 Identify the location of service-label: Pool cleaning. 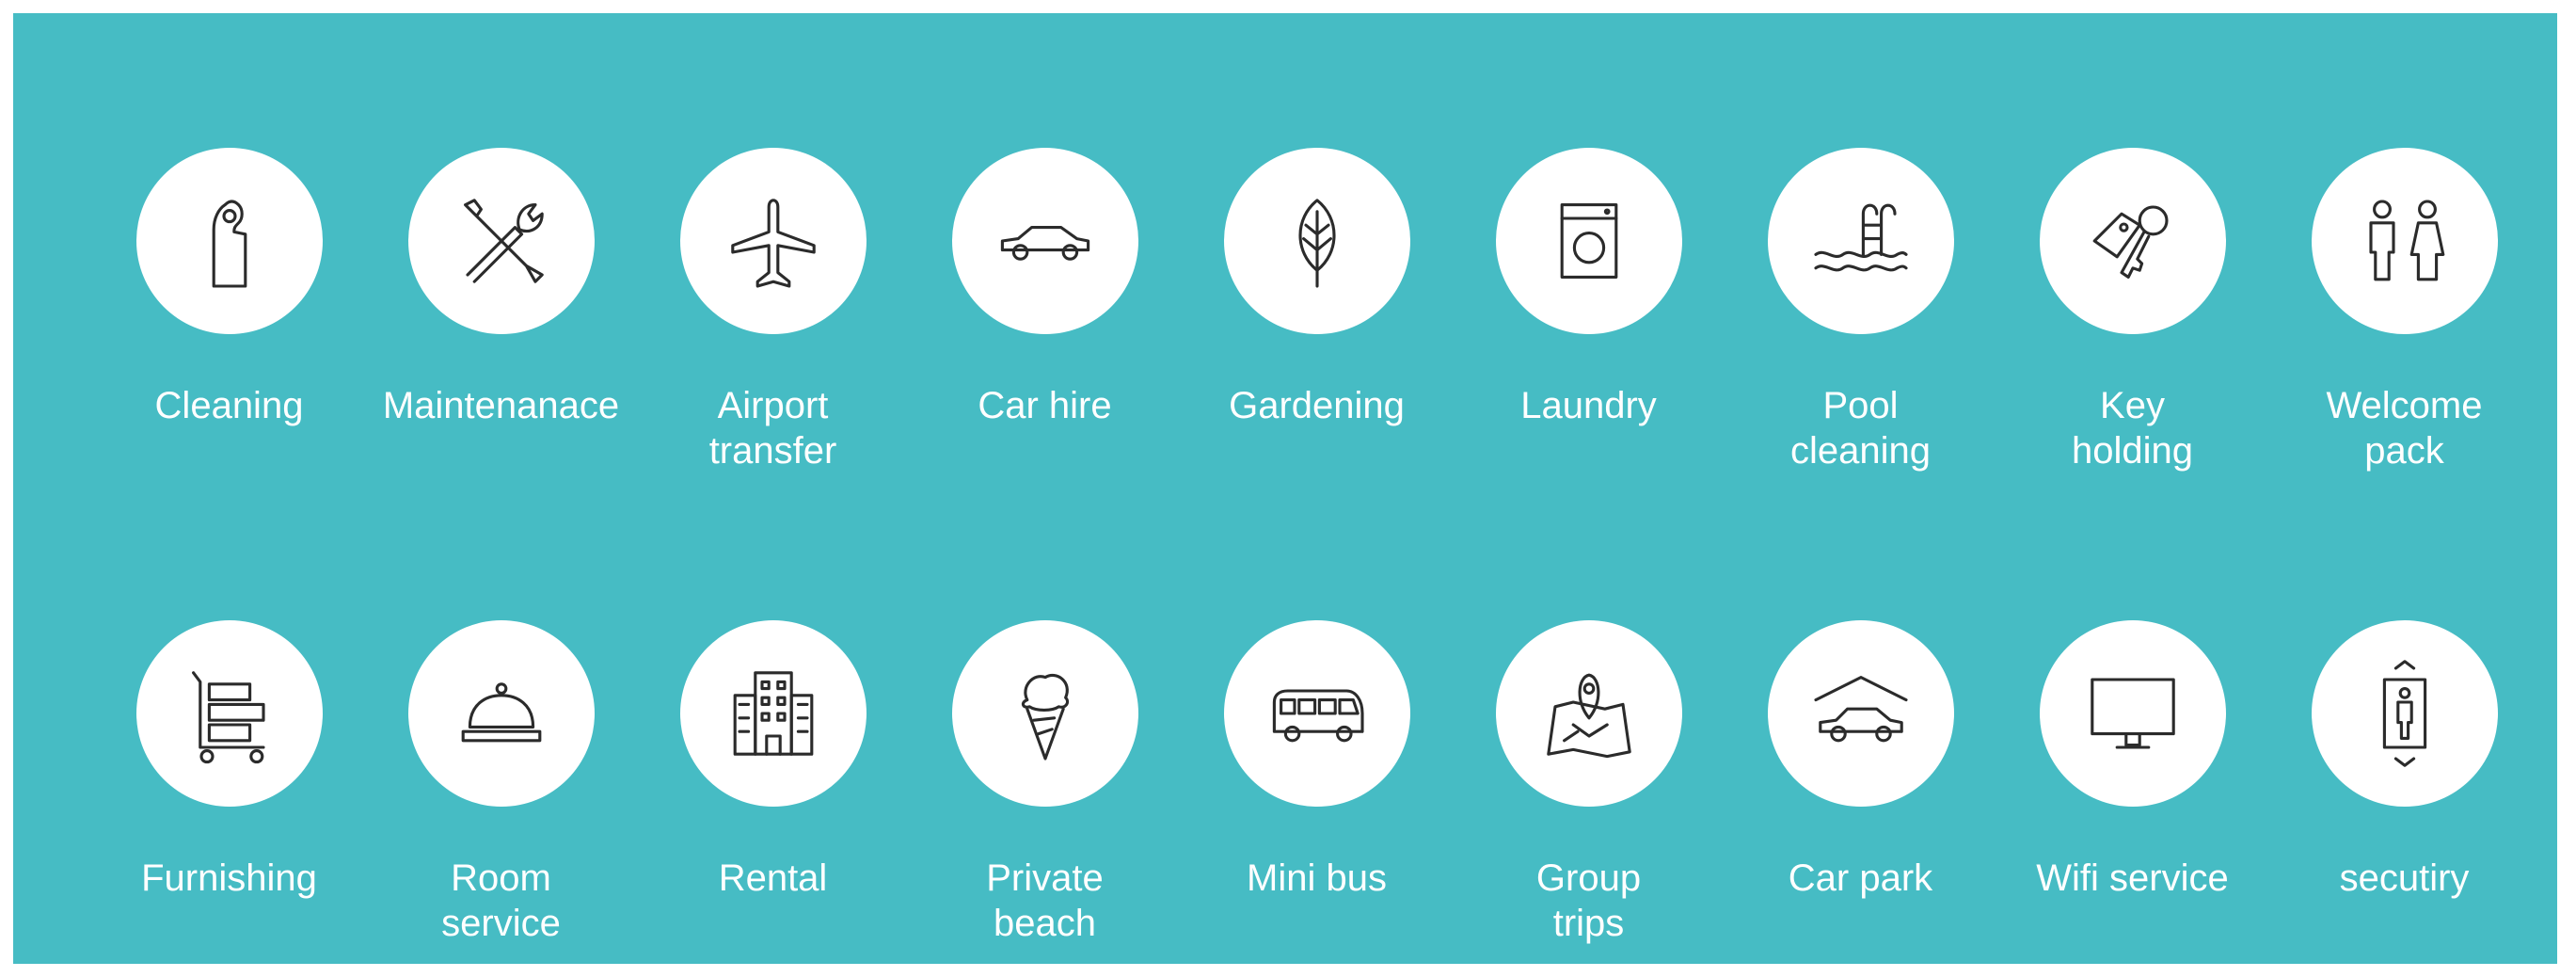
(1860, 429).